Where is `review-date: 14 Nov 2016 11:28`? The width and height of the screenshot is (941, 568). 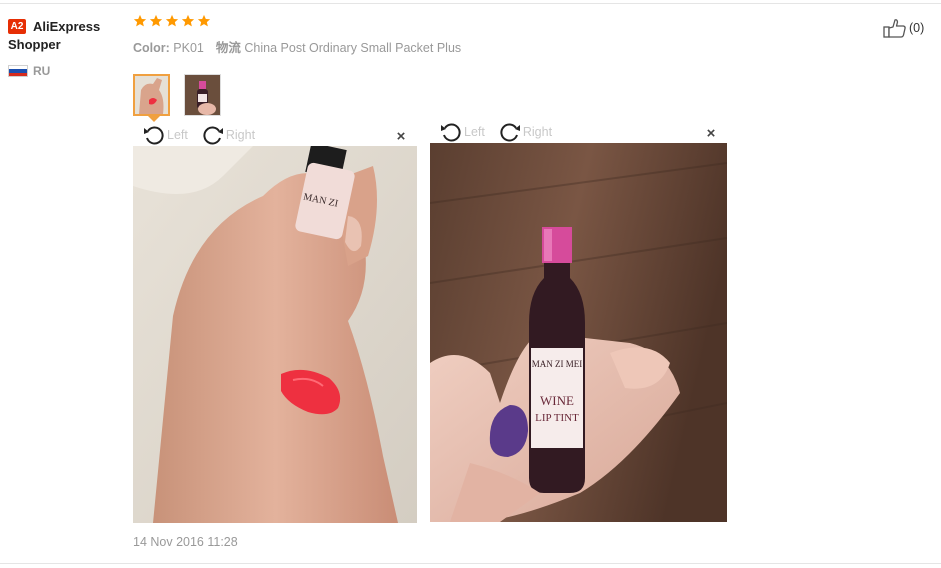
review-date: 14 Nov 2016 11:28 is located at coordinates (185, 542).